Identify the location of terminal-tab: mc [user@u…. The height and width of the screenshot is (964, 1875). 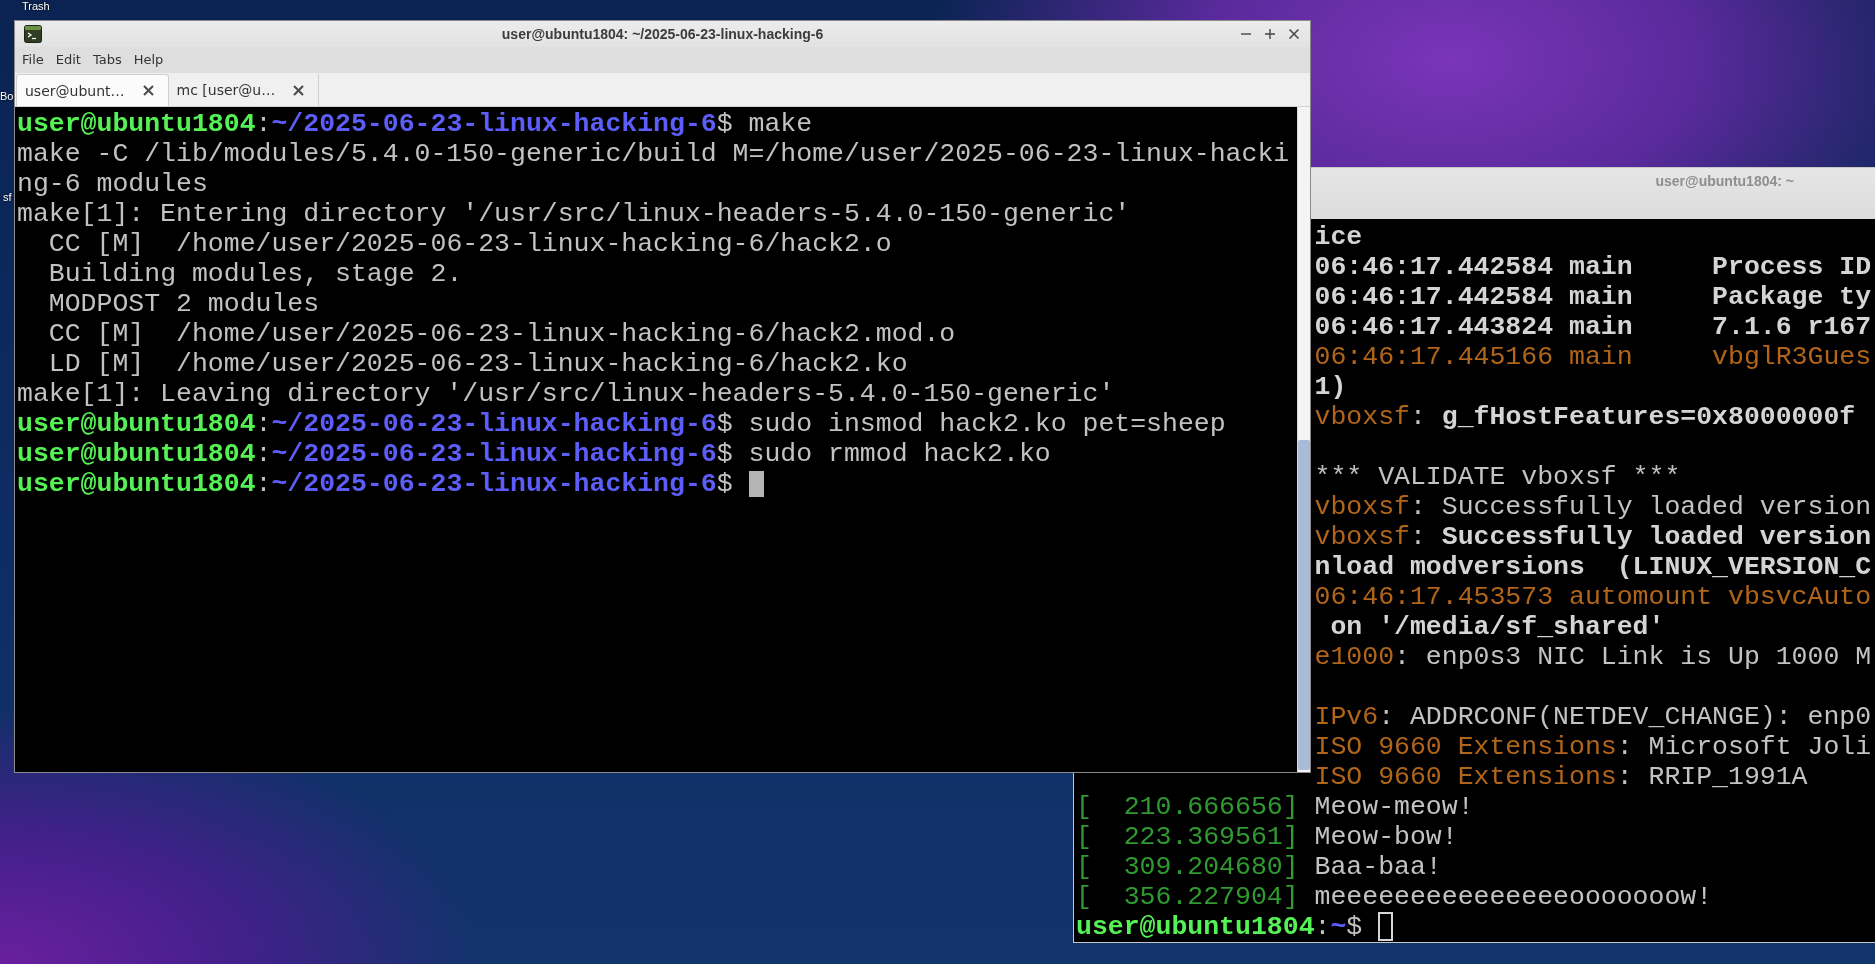
(244, 90).